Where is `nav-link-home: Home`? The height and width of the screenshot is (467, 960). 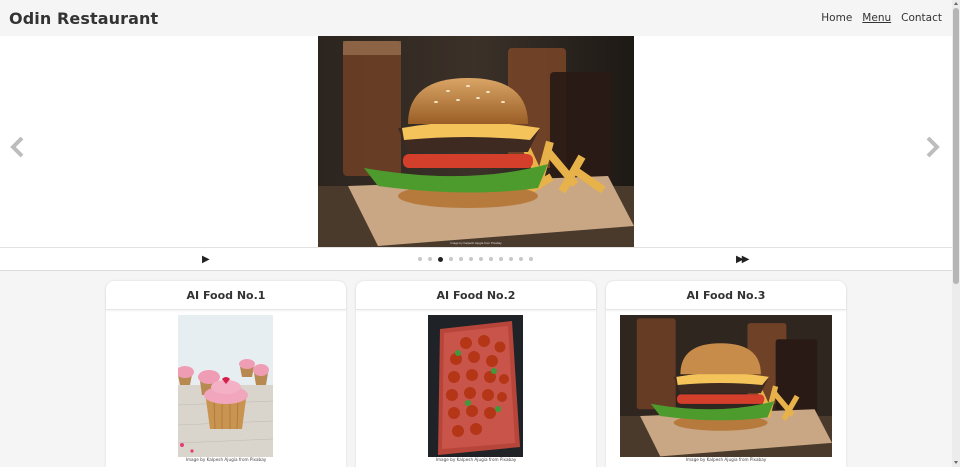 nav-link-home: Home is located at coordinates (836, 18).